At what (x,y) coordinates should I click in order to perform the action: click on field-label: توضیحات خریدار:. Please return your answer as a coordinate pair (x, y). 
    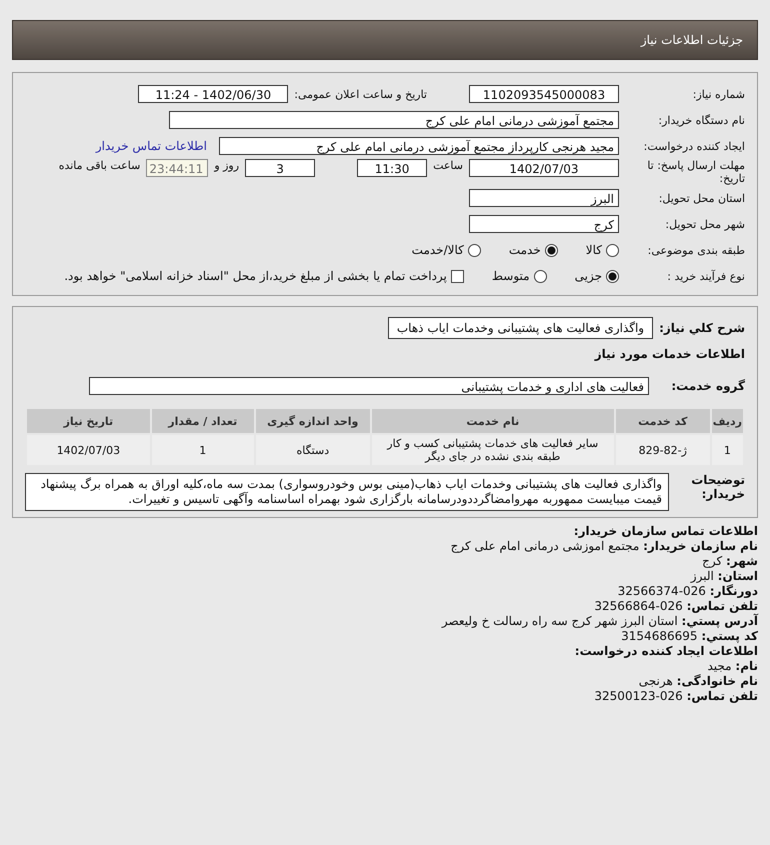
    Looking at the image, I should click on (717, 487).